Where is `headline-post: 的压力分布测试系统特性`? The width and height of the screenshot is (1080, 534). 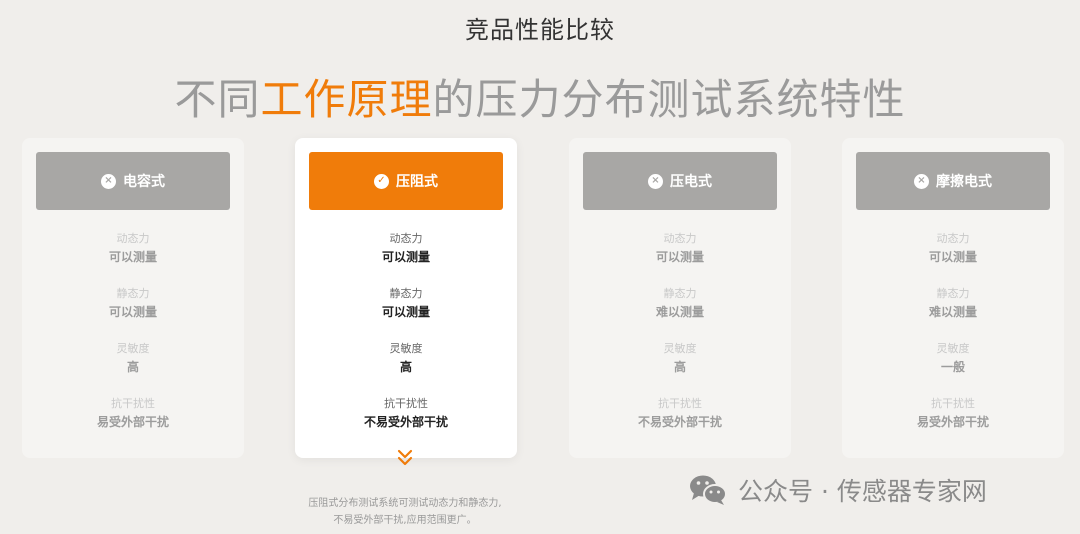
headline-post: 的压力分布测试系统特性 is located at coordinates (669, 99).